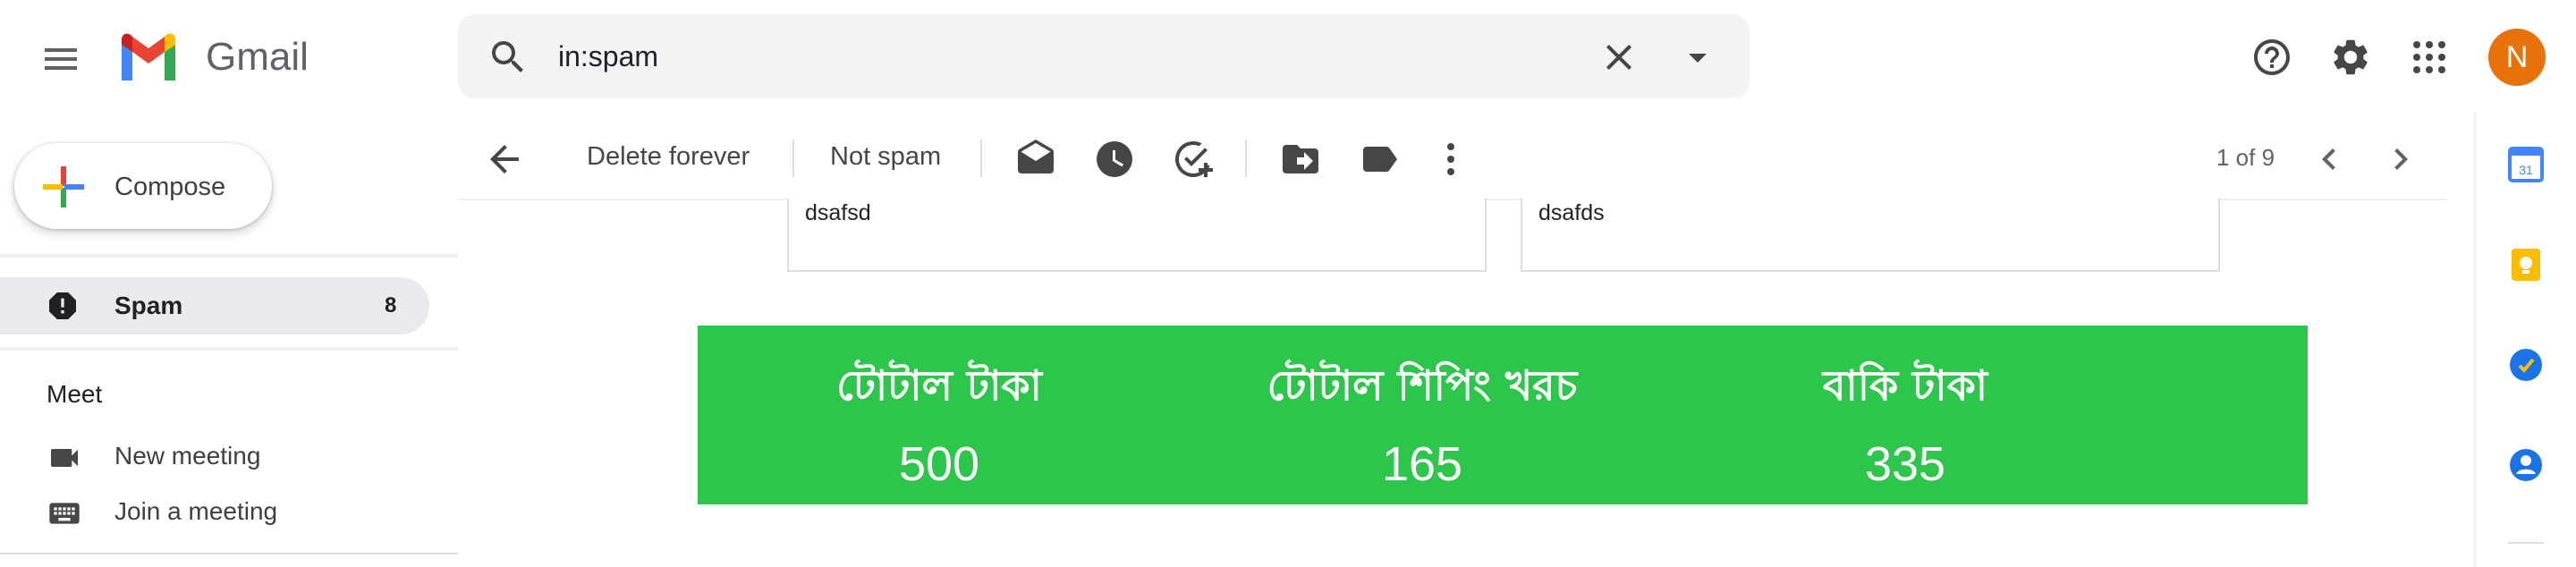  What do you see at coordinates (2329, 159) in the screenshot?
I see `chevron-left-icon` at bounding box center [2329, 159].